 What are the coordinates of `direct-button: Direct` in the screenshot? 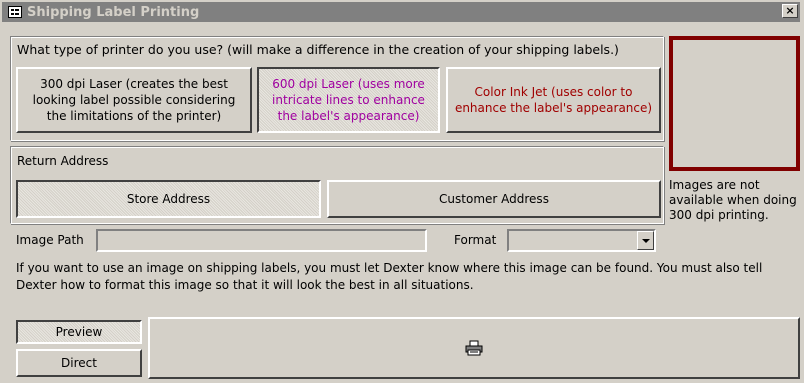 It's located at (79, 363).